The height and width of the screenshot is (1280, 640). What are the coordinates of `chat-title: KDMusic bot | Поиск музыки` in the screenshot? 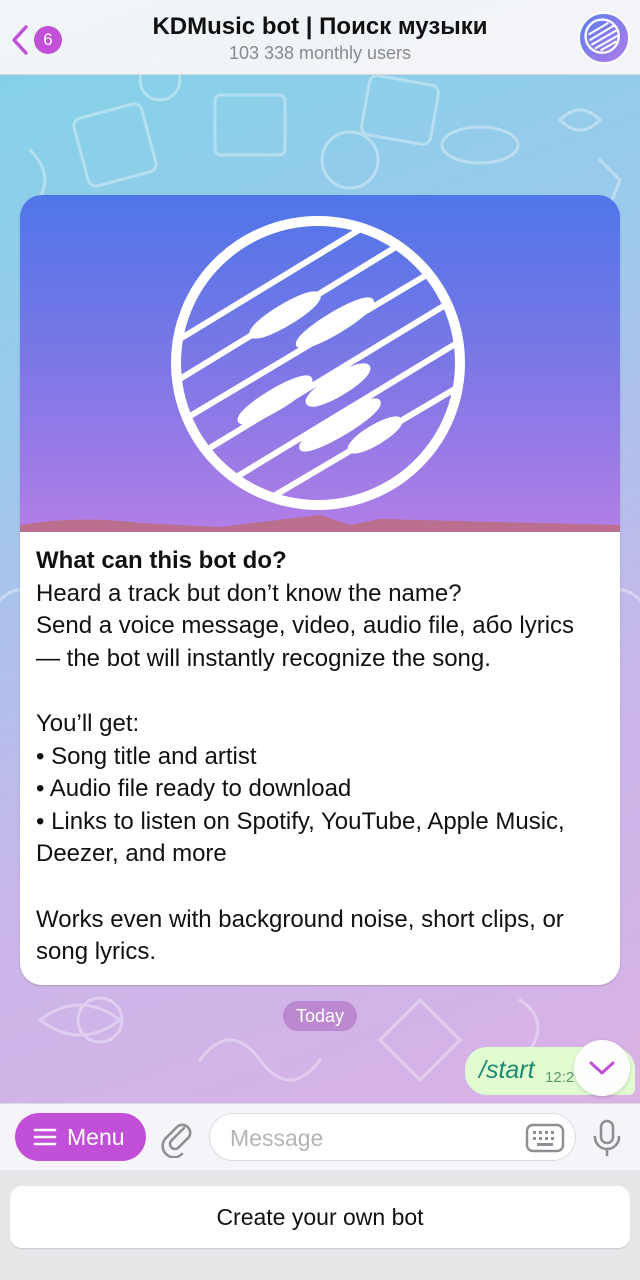 It's located at (320, 26).